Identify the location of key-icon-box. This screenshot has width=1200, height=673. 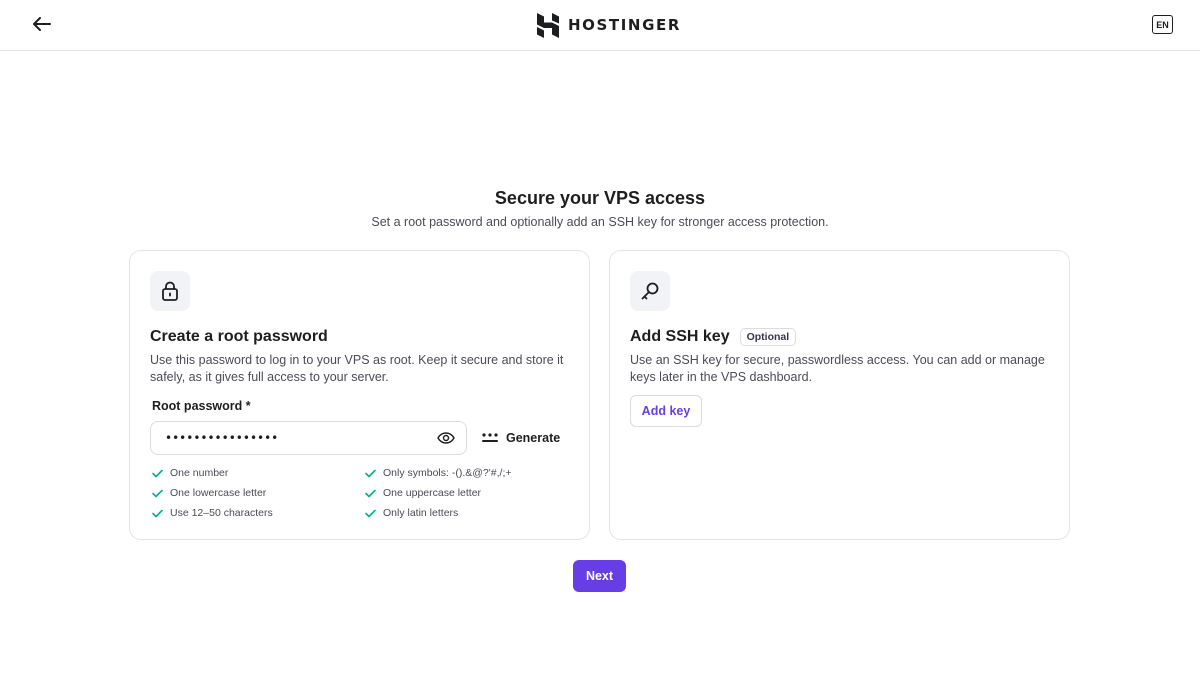
(650, 291).